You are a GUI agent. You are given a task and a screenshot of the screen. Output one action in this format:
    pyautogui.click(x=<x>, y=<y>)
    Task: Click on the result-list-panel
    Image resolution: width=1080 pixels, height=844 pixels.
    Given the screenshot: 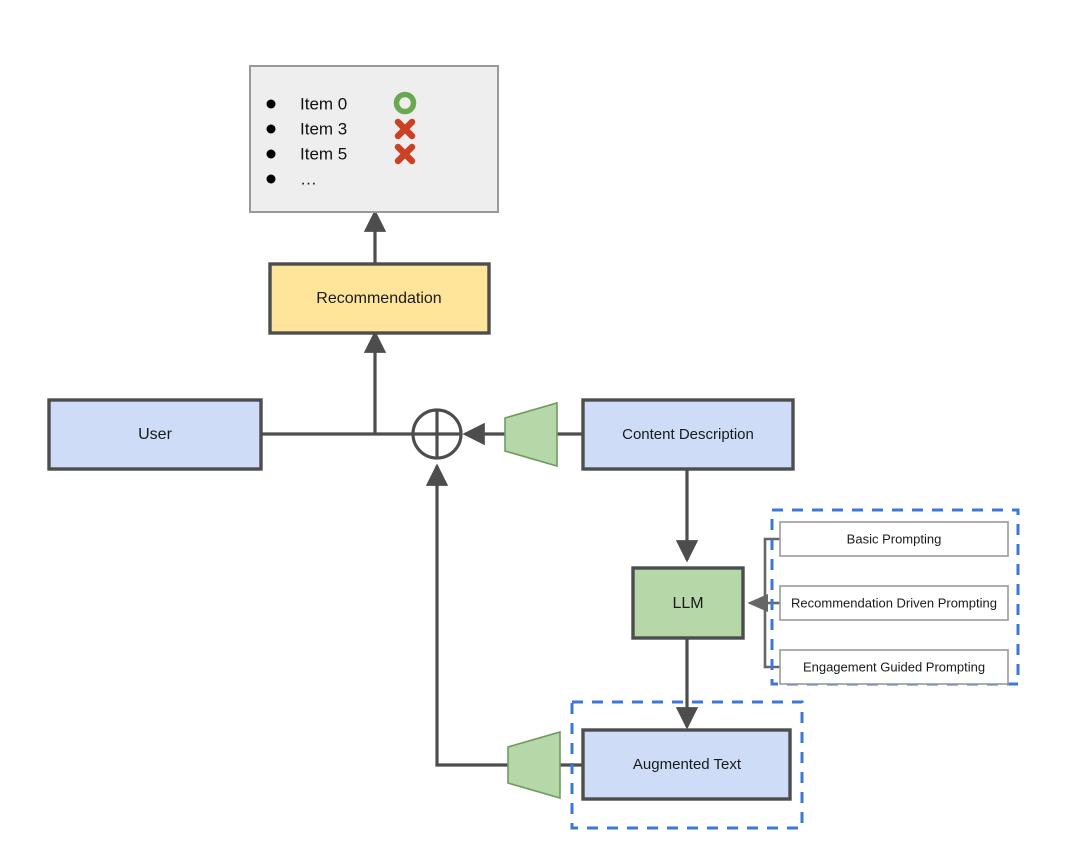 What is the action you would take?
    pyautogui.click(x=374, y=139)
    